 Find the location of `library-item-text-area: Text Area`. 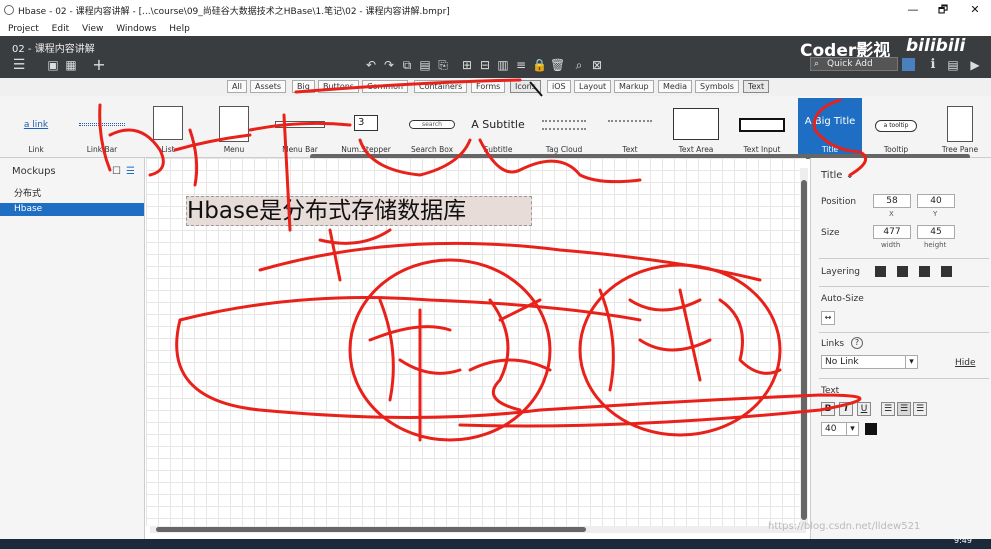

library-item-text-area: Text Area is located at coordinates (696, 128).